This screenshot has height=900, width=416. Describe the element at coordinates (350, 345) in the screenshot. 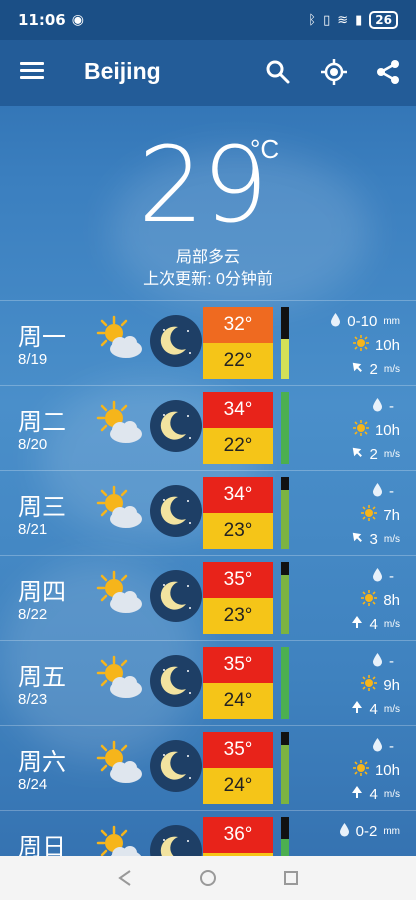

I see `details: 0-10 mm 10h 2 m/s` at that location.